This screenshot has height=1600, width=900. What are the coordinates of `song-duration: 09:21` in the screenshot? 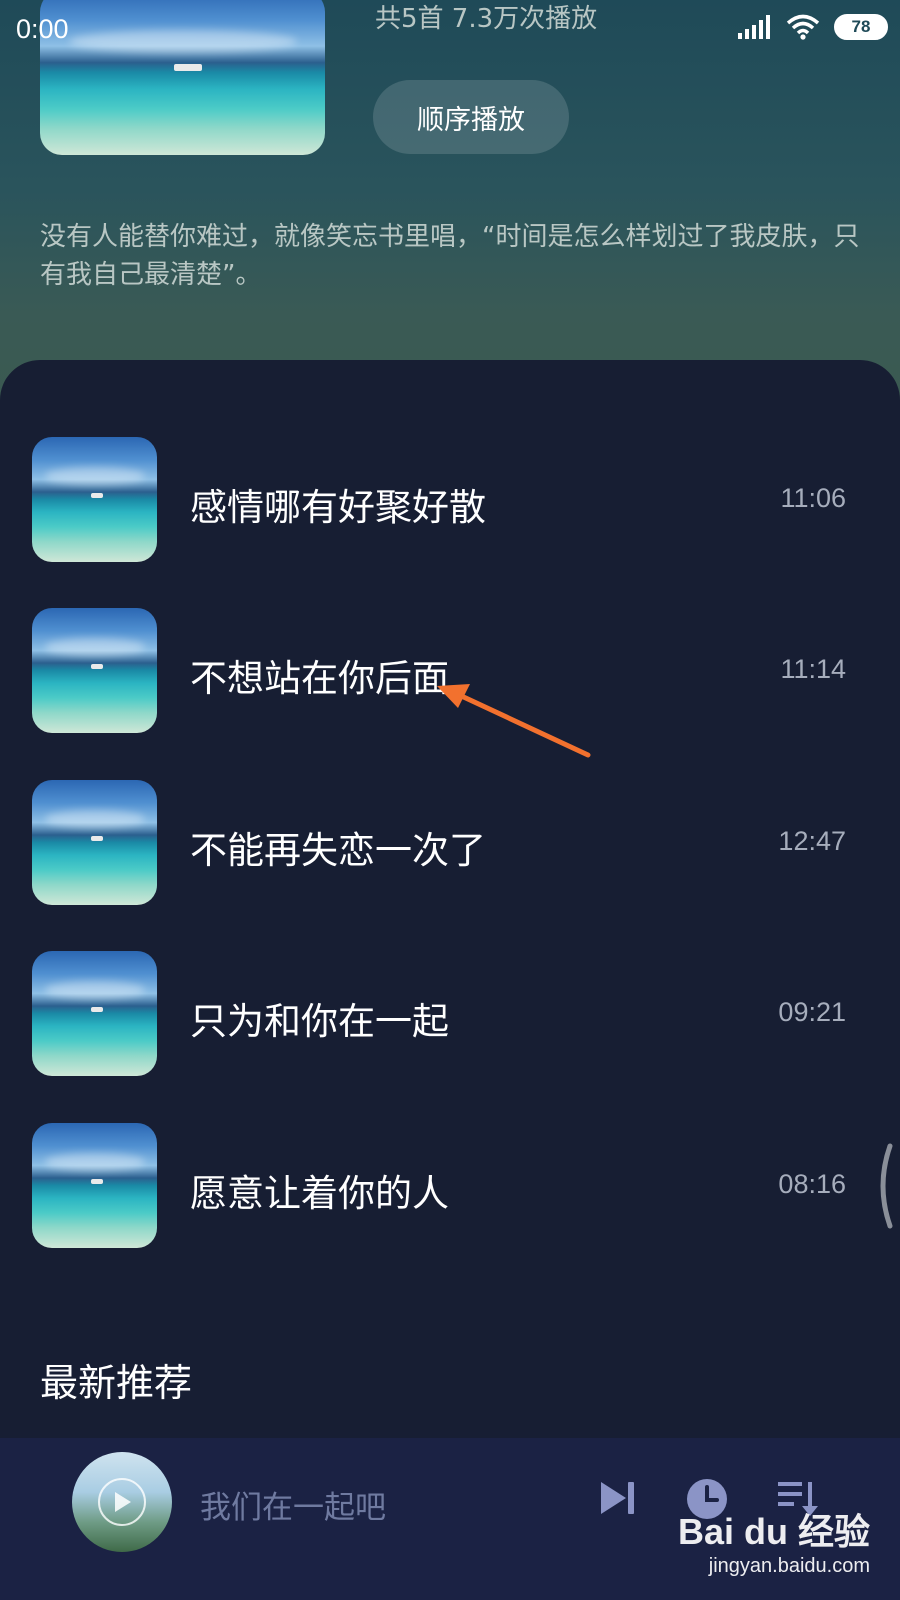 It's located at (812, 1012).